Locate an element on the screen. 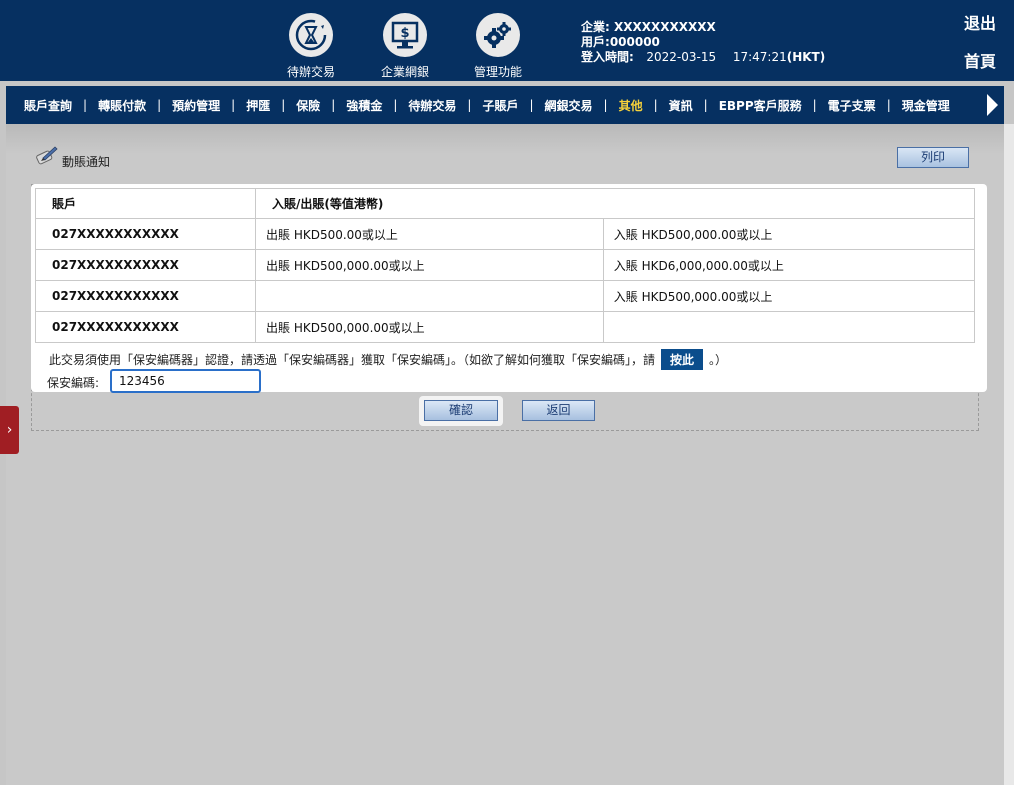 This screenshot has width=1014, height=785. management-shortcut: 管理功能 is located at coordinates (498, 46).